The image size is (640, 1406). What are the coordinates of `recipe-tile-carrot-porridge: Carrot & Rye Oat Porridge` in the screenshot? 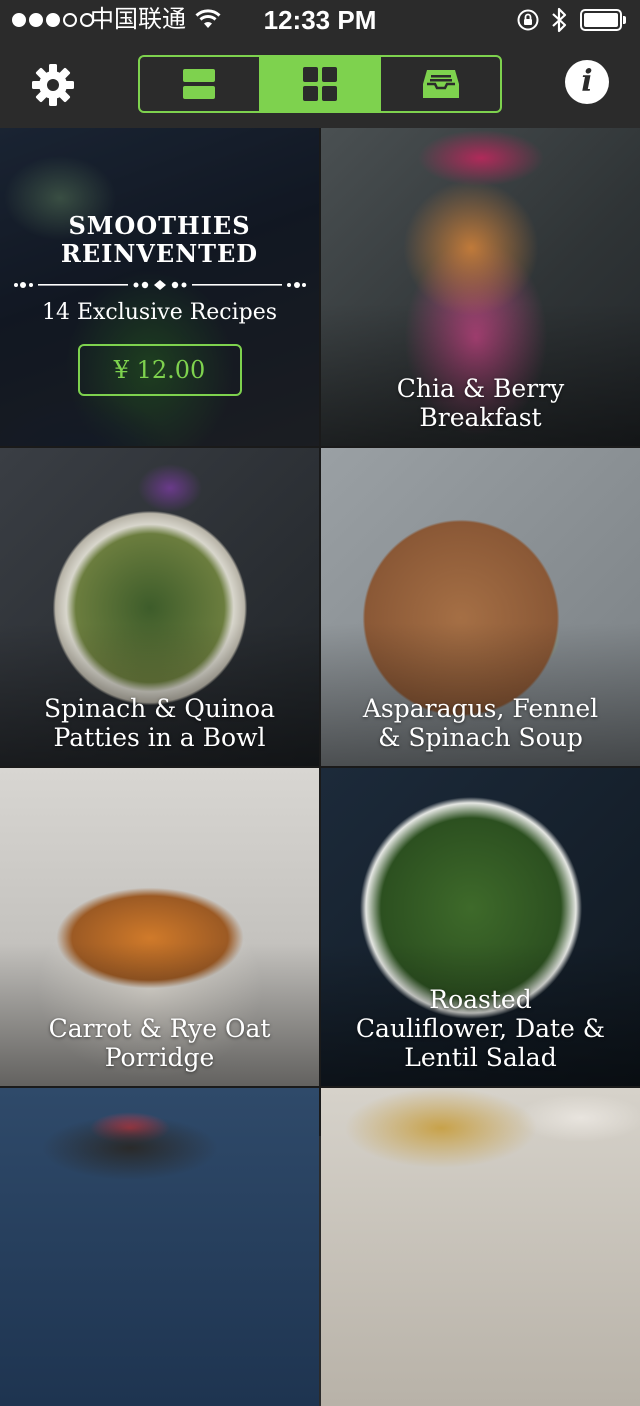 It's located at (159, 927).